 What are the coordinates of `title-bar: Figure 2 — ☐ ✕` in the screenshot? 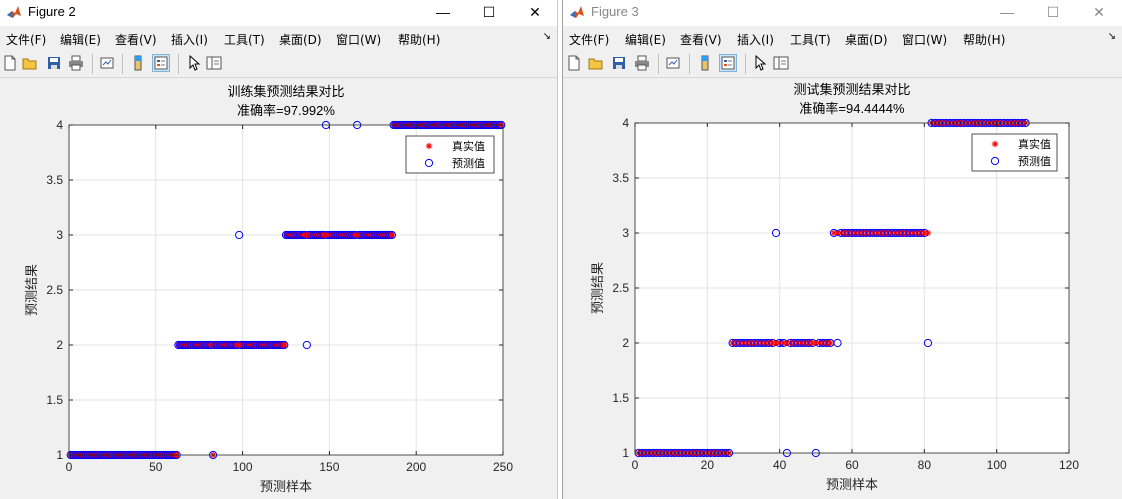 It's located at (278, 13).